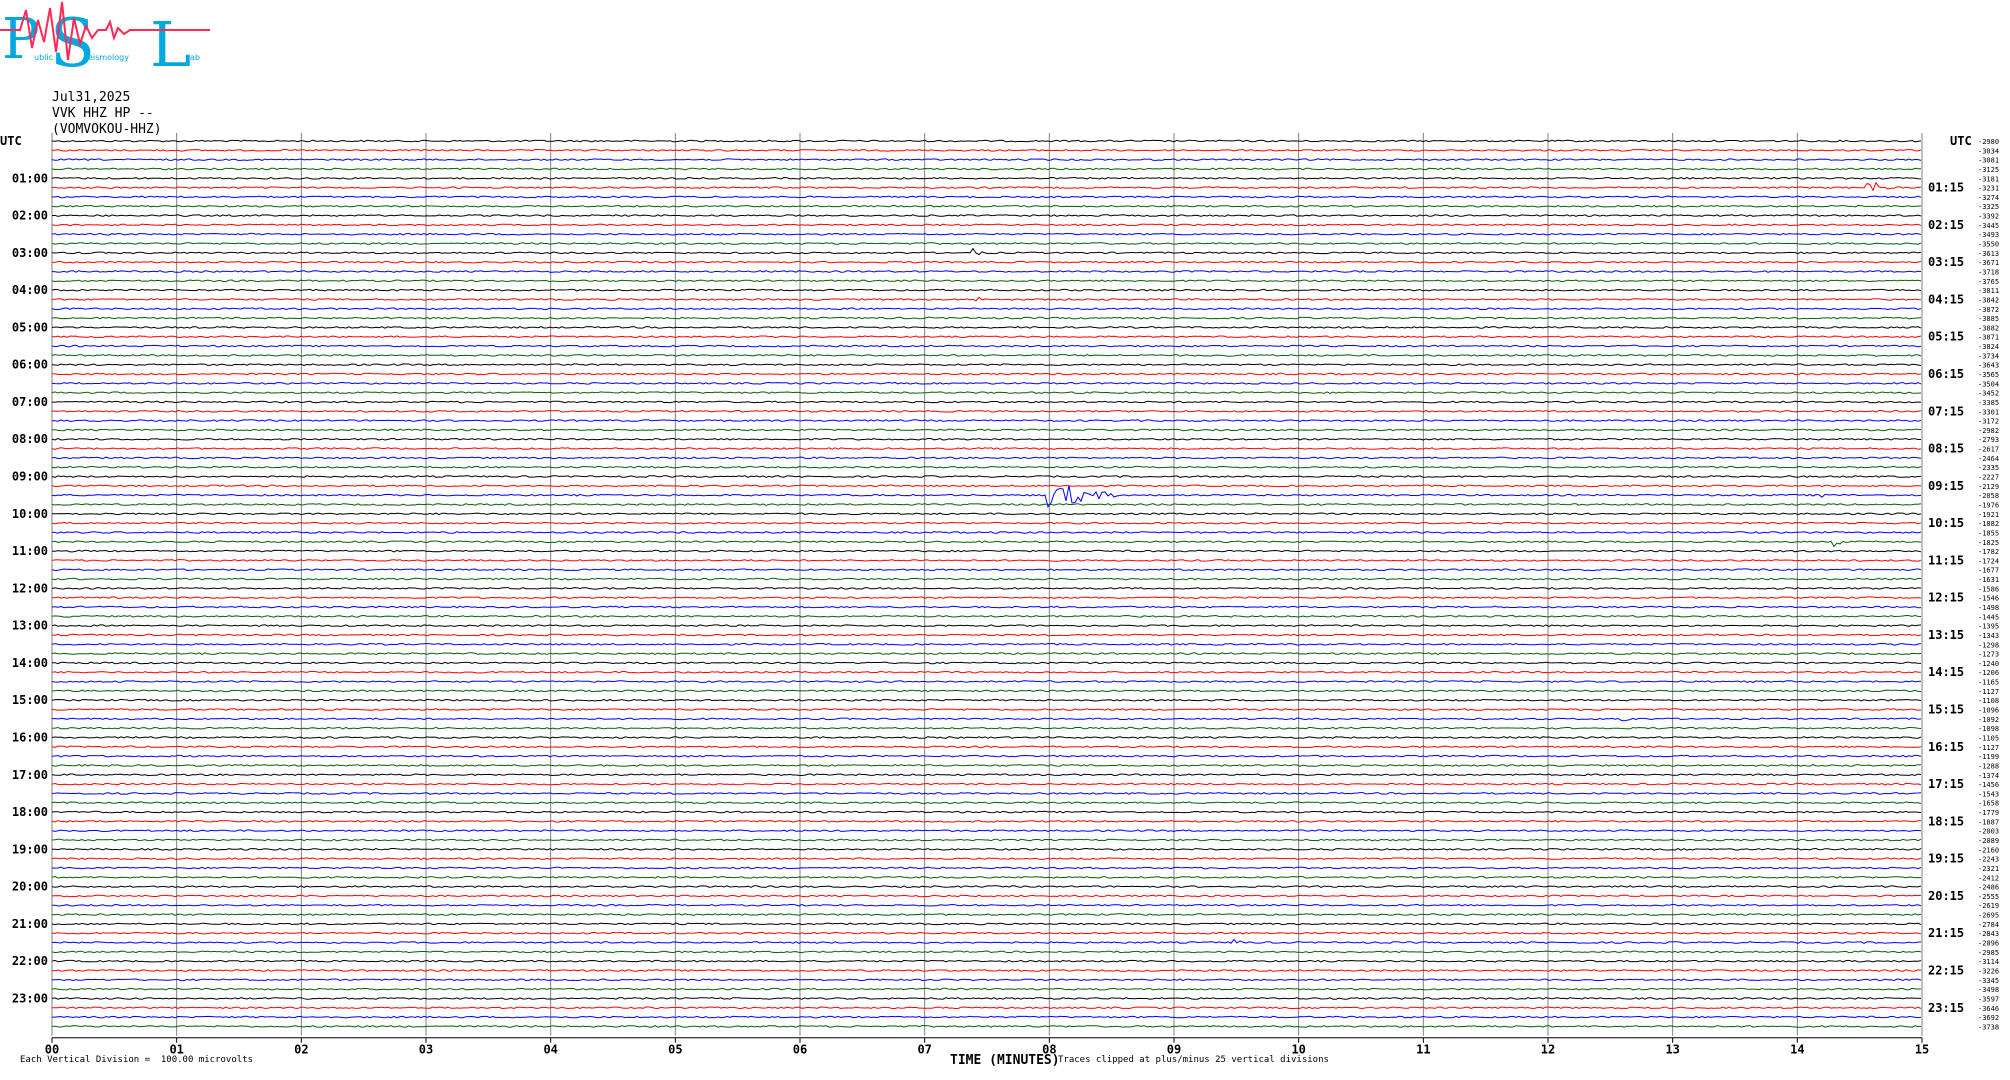  Describe the element at coordinates (1946, 859) in the screenshot. I see `right-time-label: 19:15` at that location.